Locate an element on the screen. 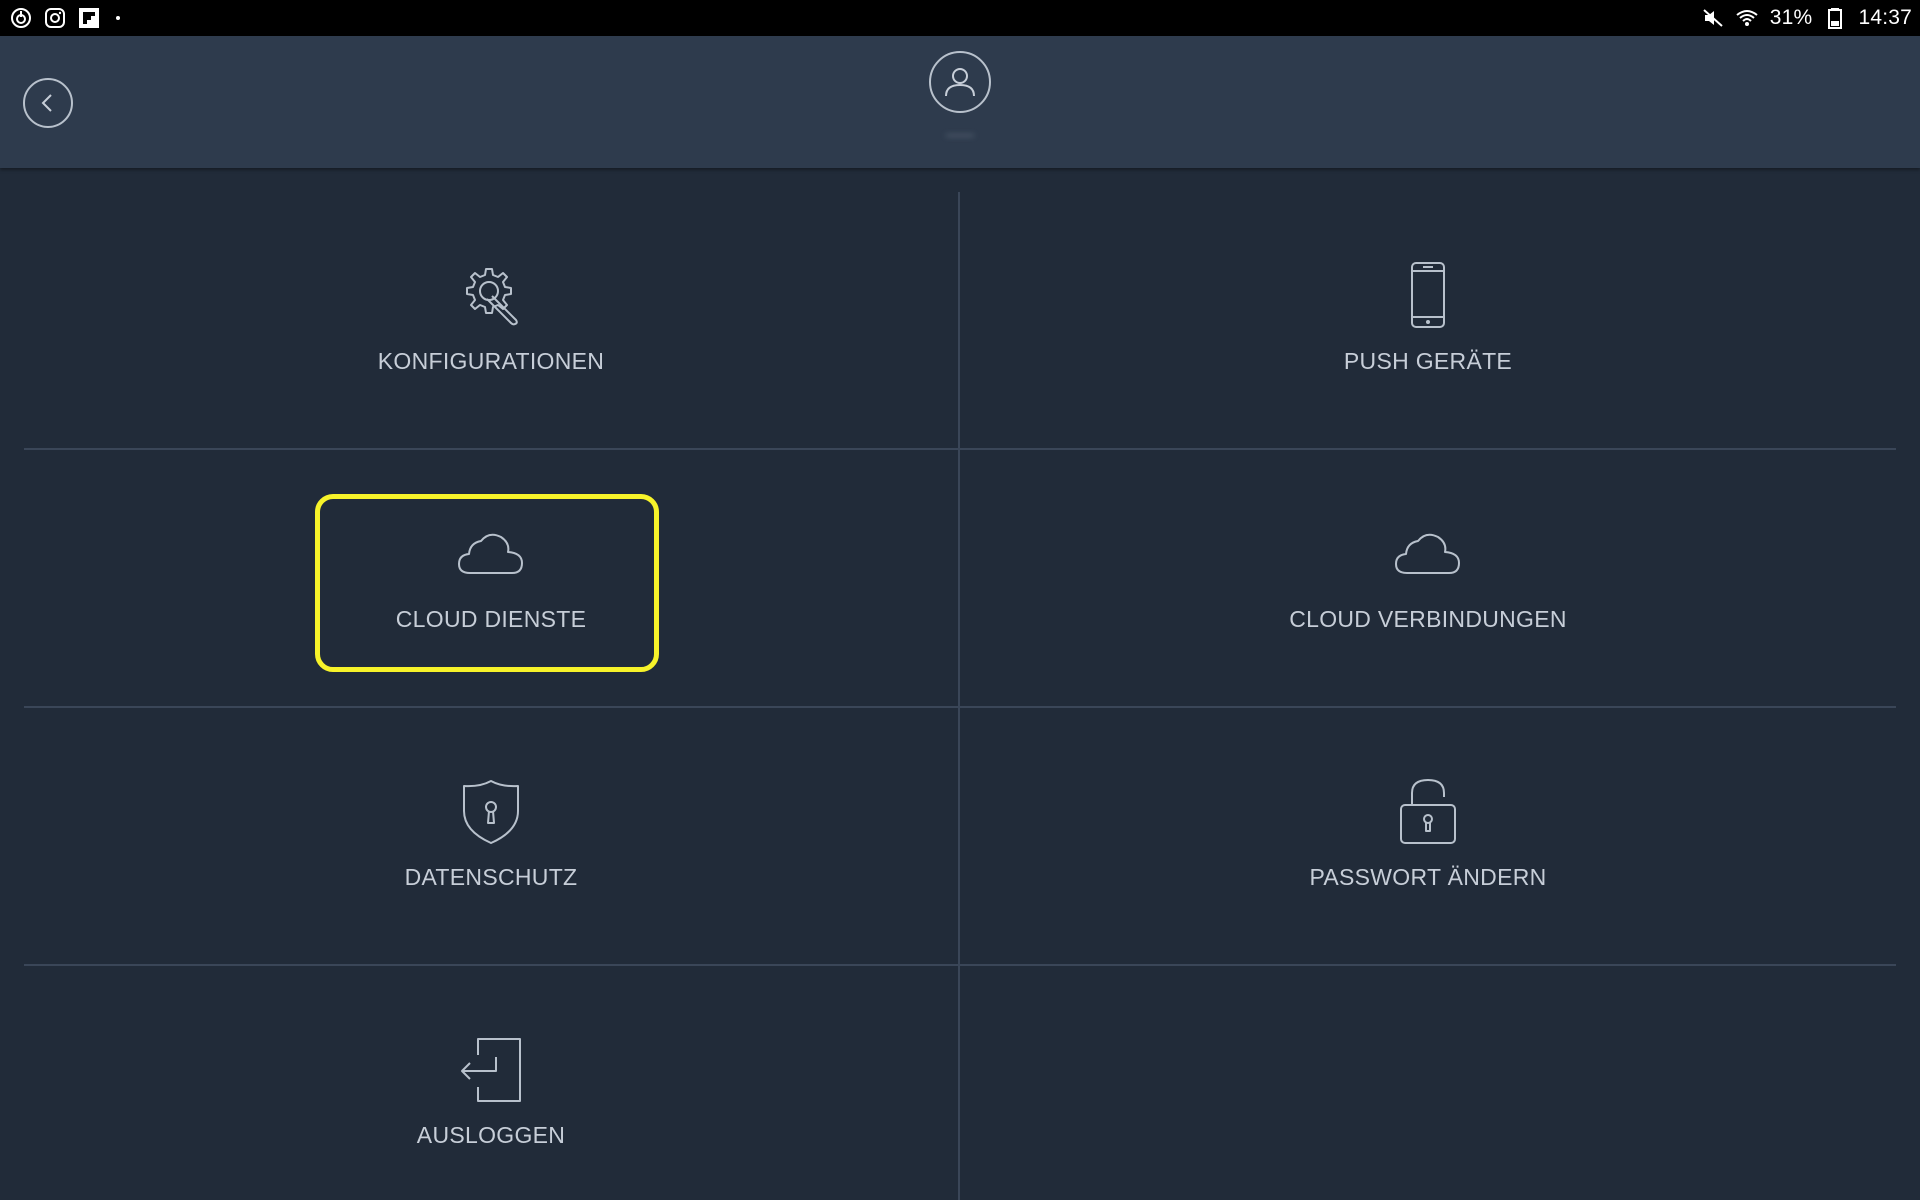 This screenshot has height=1200, width=1920. logout-icon is located at coordinates (491, 1070).